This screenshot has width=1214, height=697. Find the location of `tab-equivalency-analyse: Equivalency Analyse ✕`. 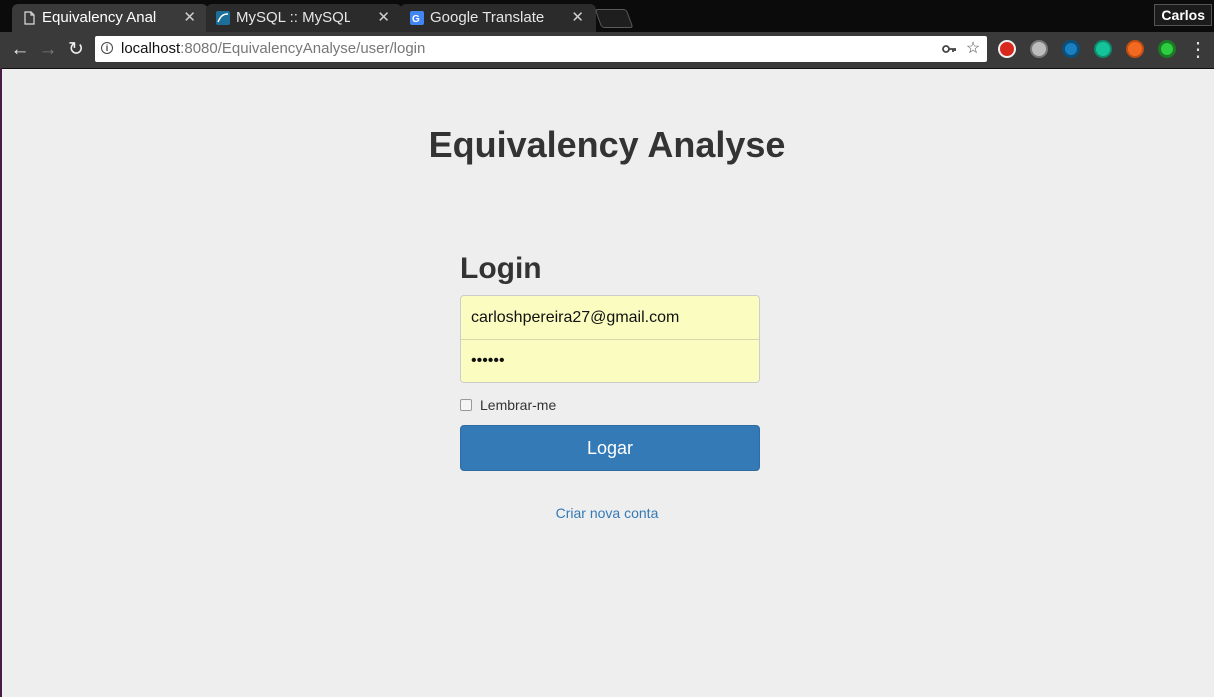

tab-equivalency-analyse: Equivalency Analyse ✕ is located at coordinates (110, 18).